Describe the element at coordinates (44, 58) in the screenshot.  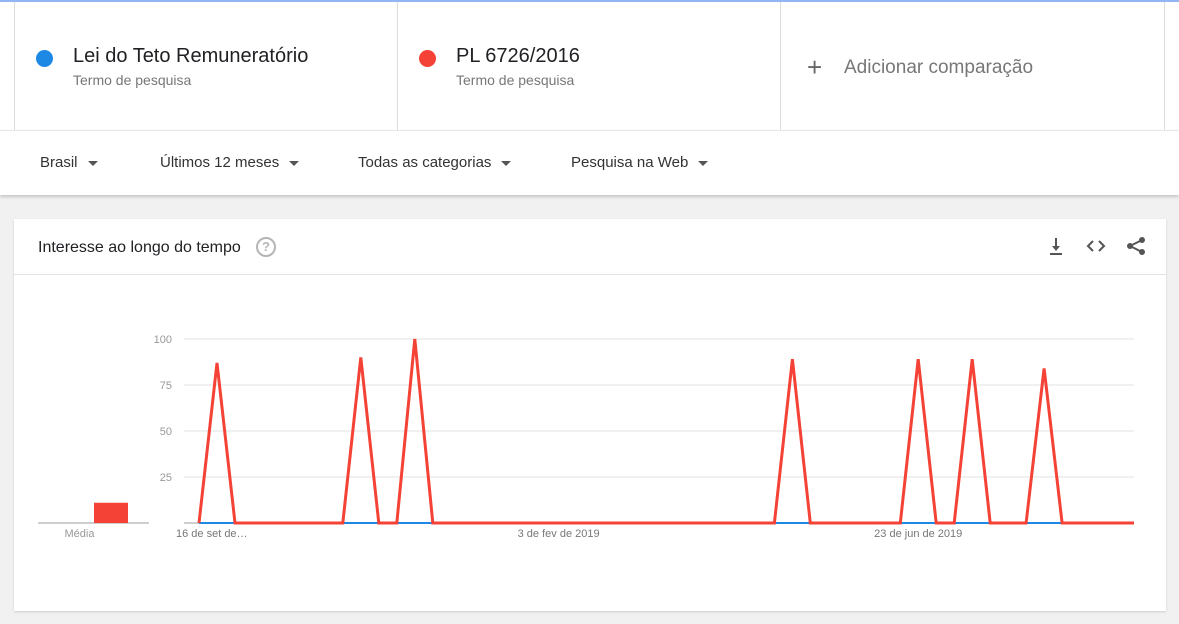
I see `term-1-color-dot` at that location.